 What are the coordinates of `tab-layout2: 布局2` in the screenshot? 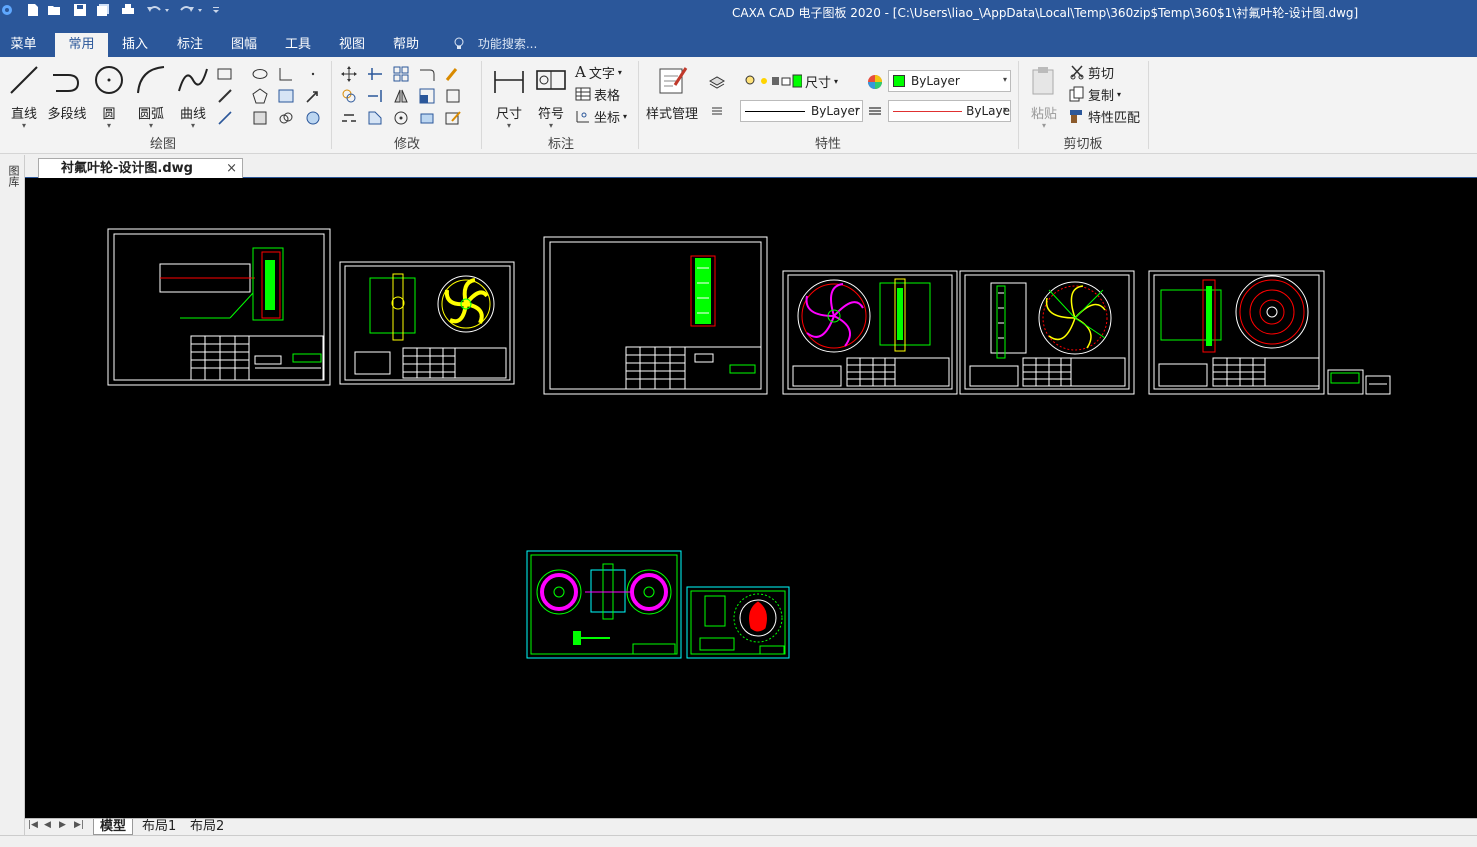 It's located at (207, 827).